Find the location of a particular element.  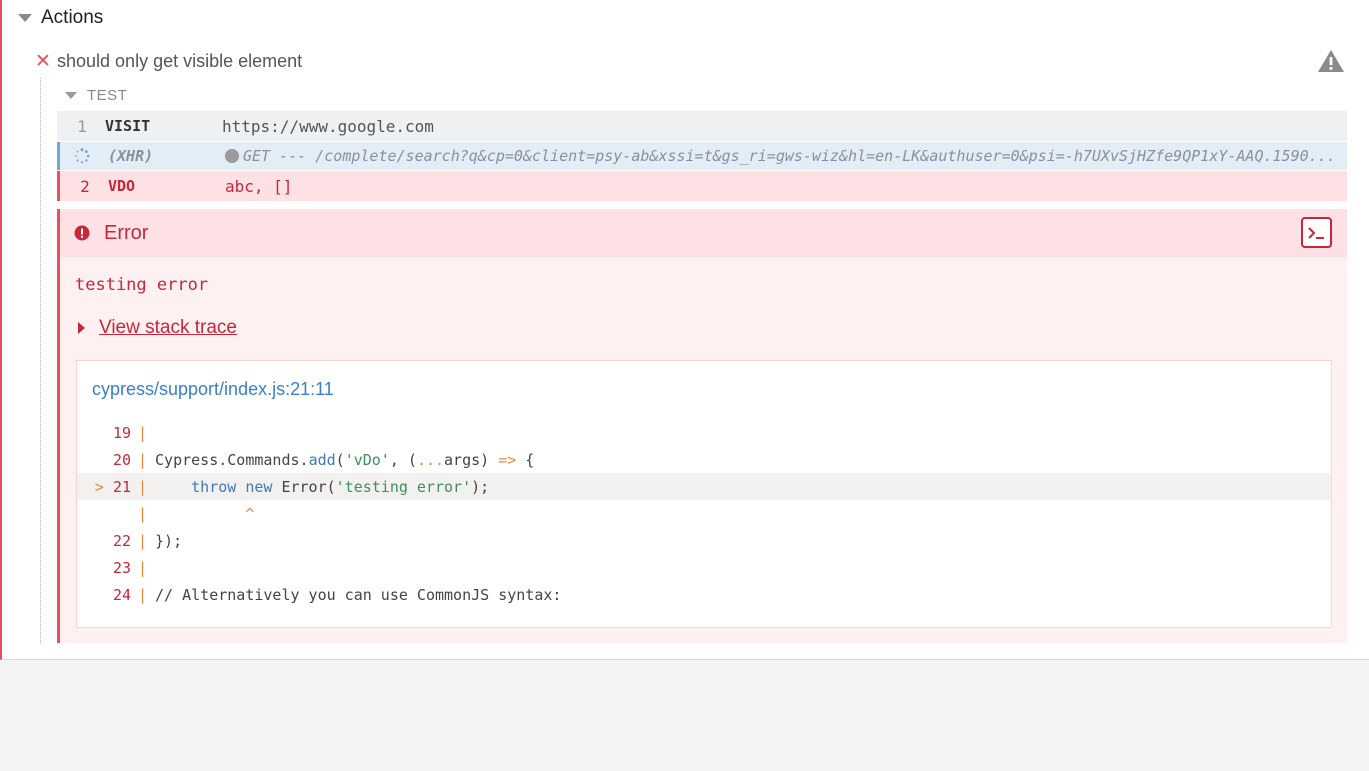

command-number: 1 is located at coordinates (82, 126).